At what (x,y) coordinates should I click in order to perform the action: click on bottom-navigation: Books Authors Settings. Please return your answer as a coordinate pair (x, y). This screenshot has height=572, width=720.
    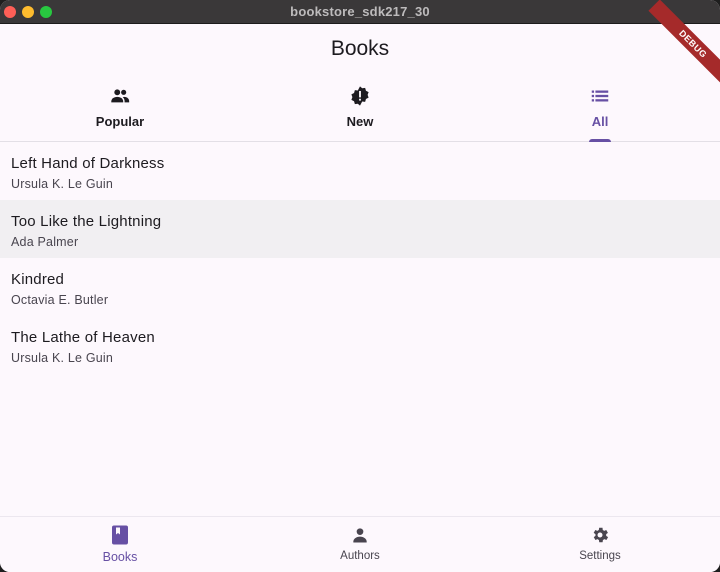
    Looking at the image, I should click on (360, 544).